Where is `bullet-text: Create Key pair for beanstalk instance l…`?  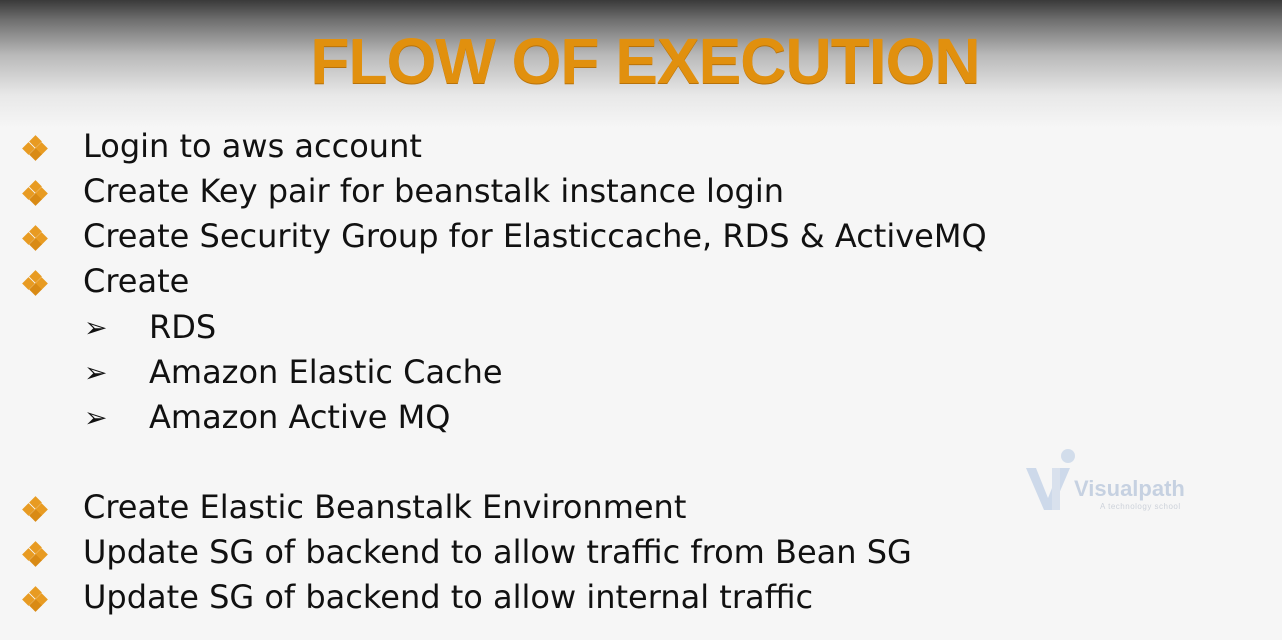
bullet-text: Create Key pair for beanstalk instance l… is located at coordinates (433, 191).